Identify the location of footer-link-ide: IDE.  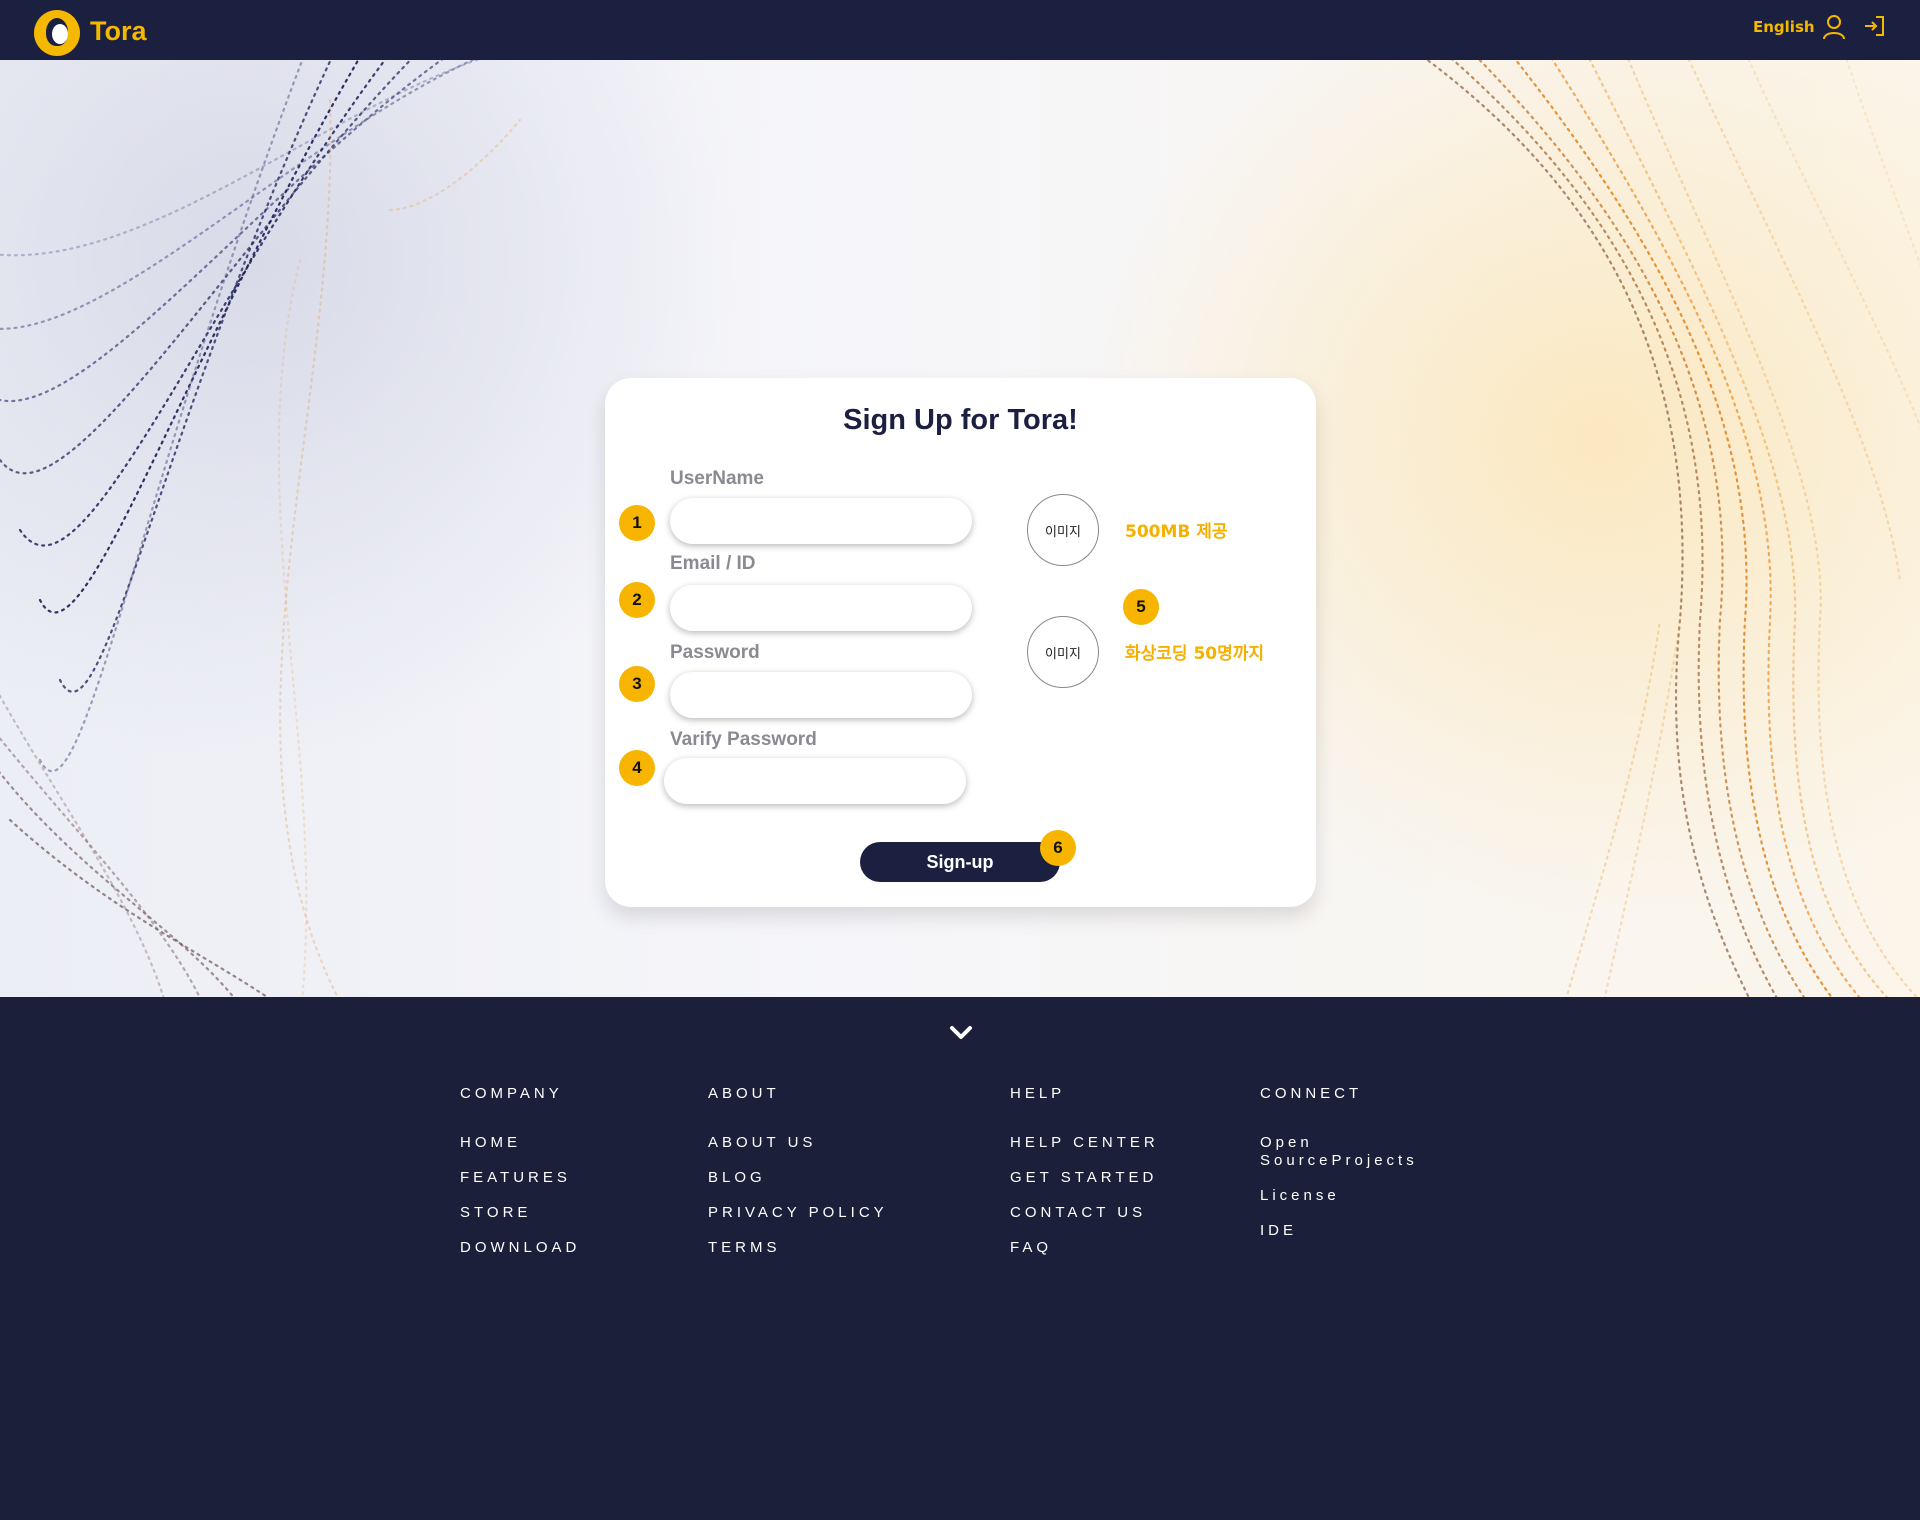
(1360, 1231).